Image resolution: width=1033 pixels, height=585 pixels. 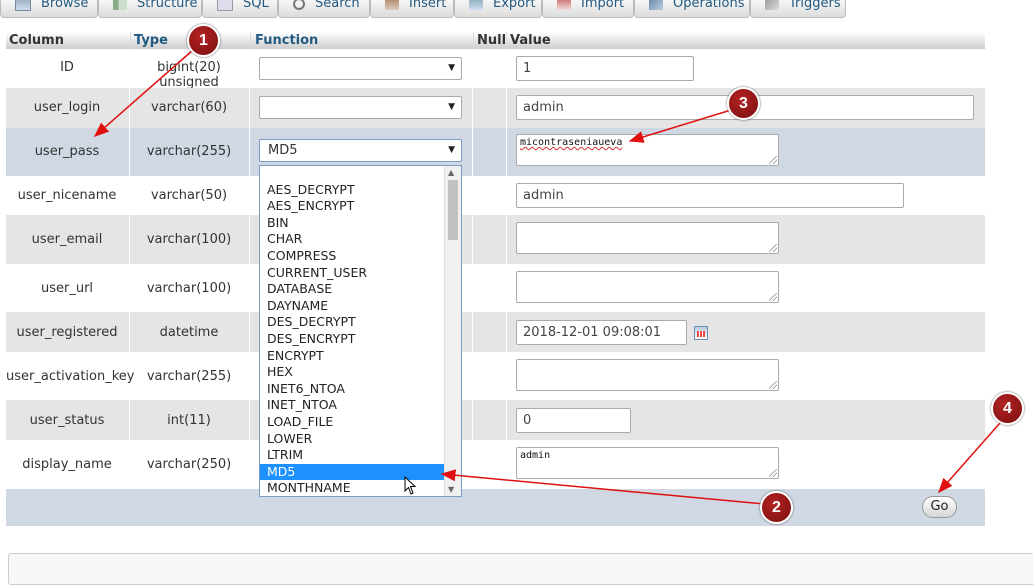 I want to click on column-type: bigint(20) unsigned, so click(x=189, y=75).